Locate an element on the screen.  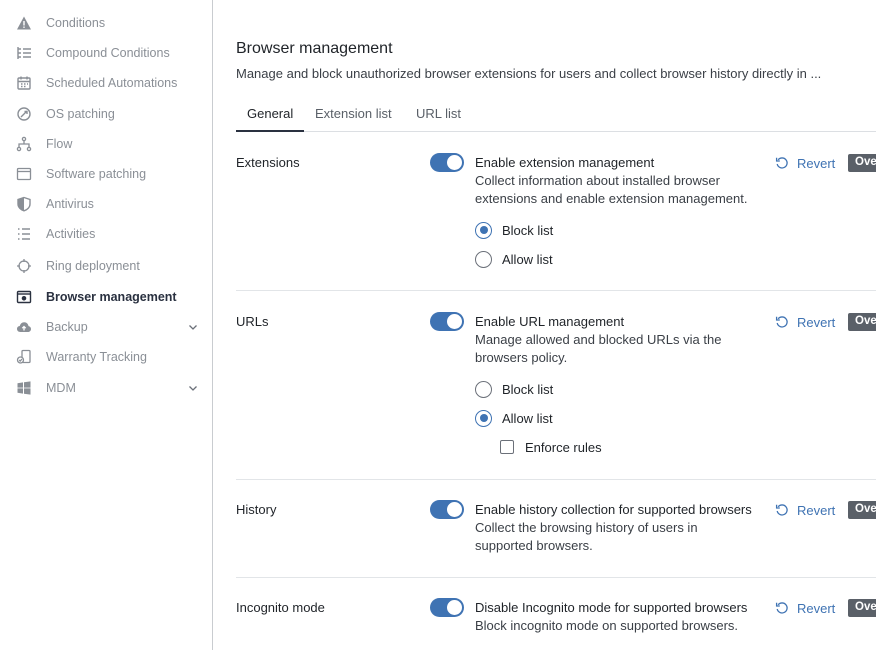
tab-url-list: URL list is located at coordinates (438, 116).